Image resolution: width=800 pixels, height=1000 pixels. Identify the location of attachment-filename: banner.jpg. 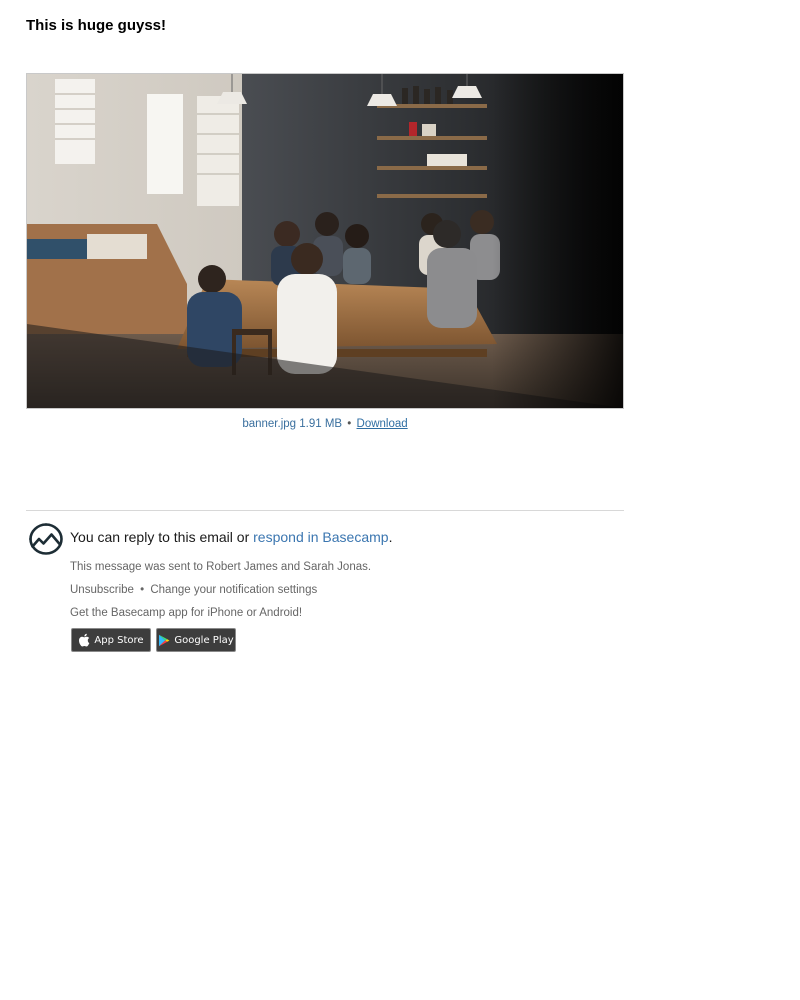
(269, 424).